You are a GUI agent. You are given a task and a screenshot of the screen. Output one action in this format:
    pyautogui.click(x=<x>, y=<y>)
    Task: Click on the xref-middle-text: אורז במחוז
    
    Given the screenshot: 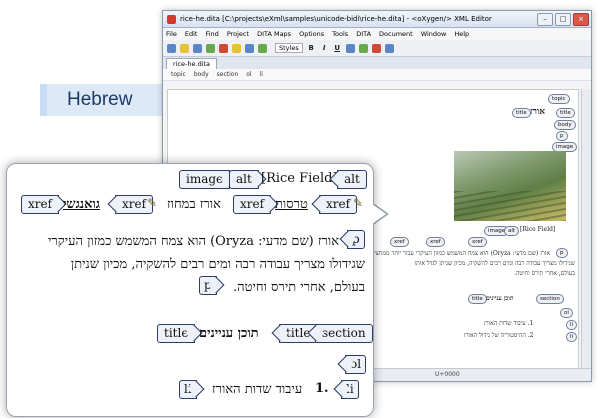 What is the action you would take?
    pyautogui.click(x=194, y=204)
    